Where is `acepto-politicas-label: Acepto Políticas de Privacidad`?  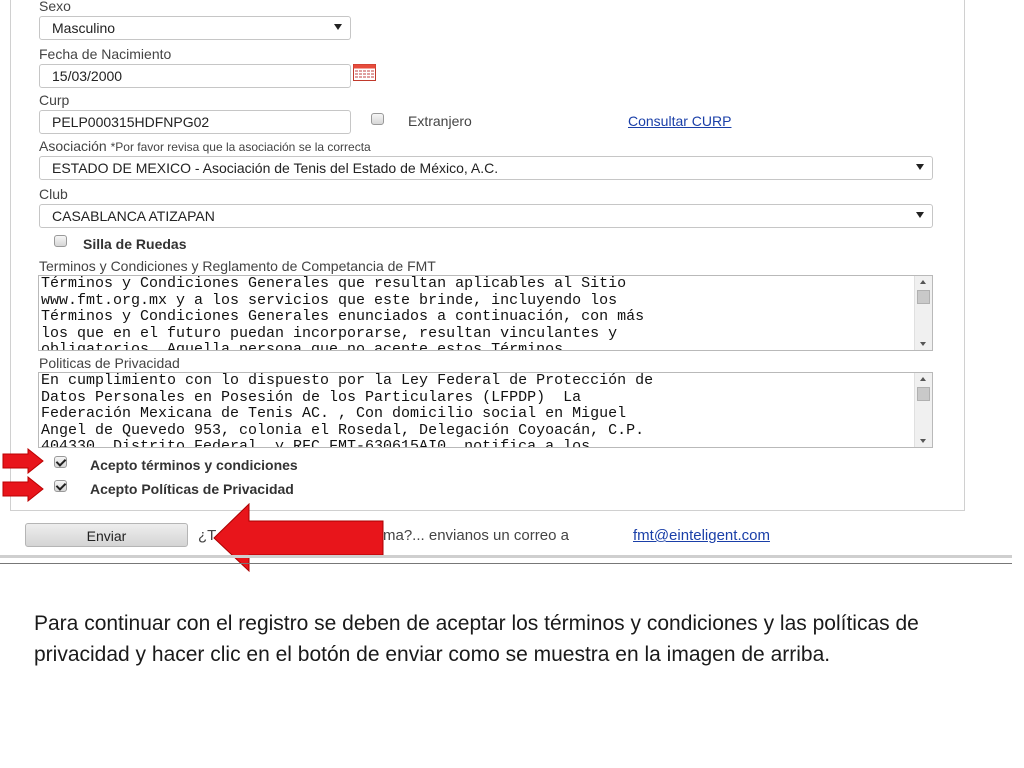
acepto-politicas-label: Acepto Políticas de Privacidad is located at coordinates (192, 489).